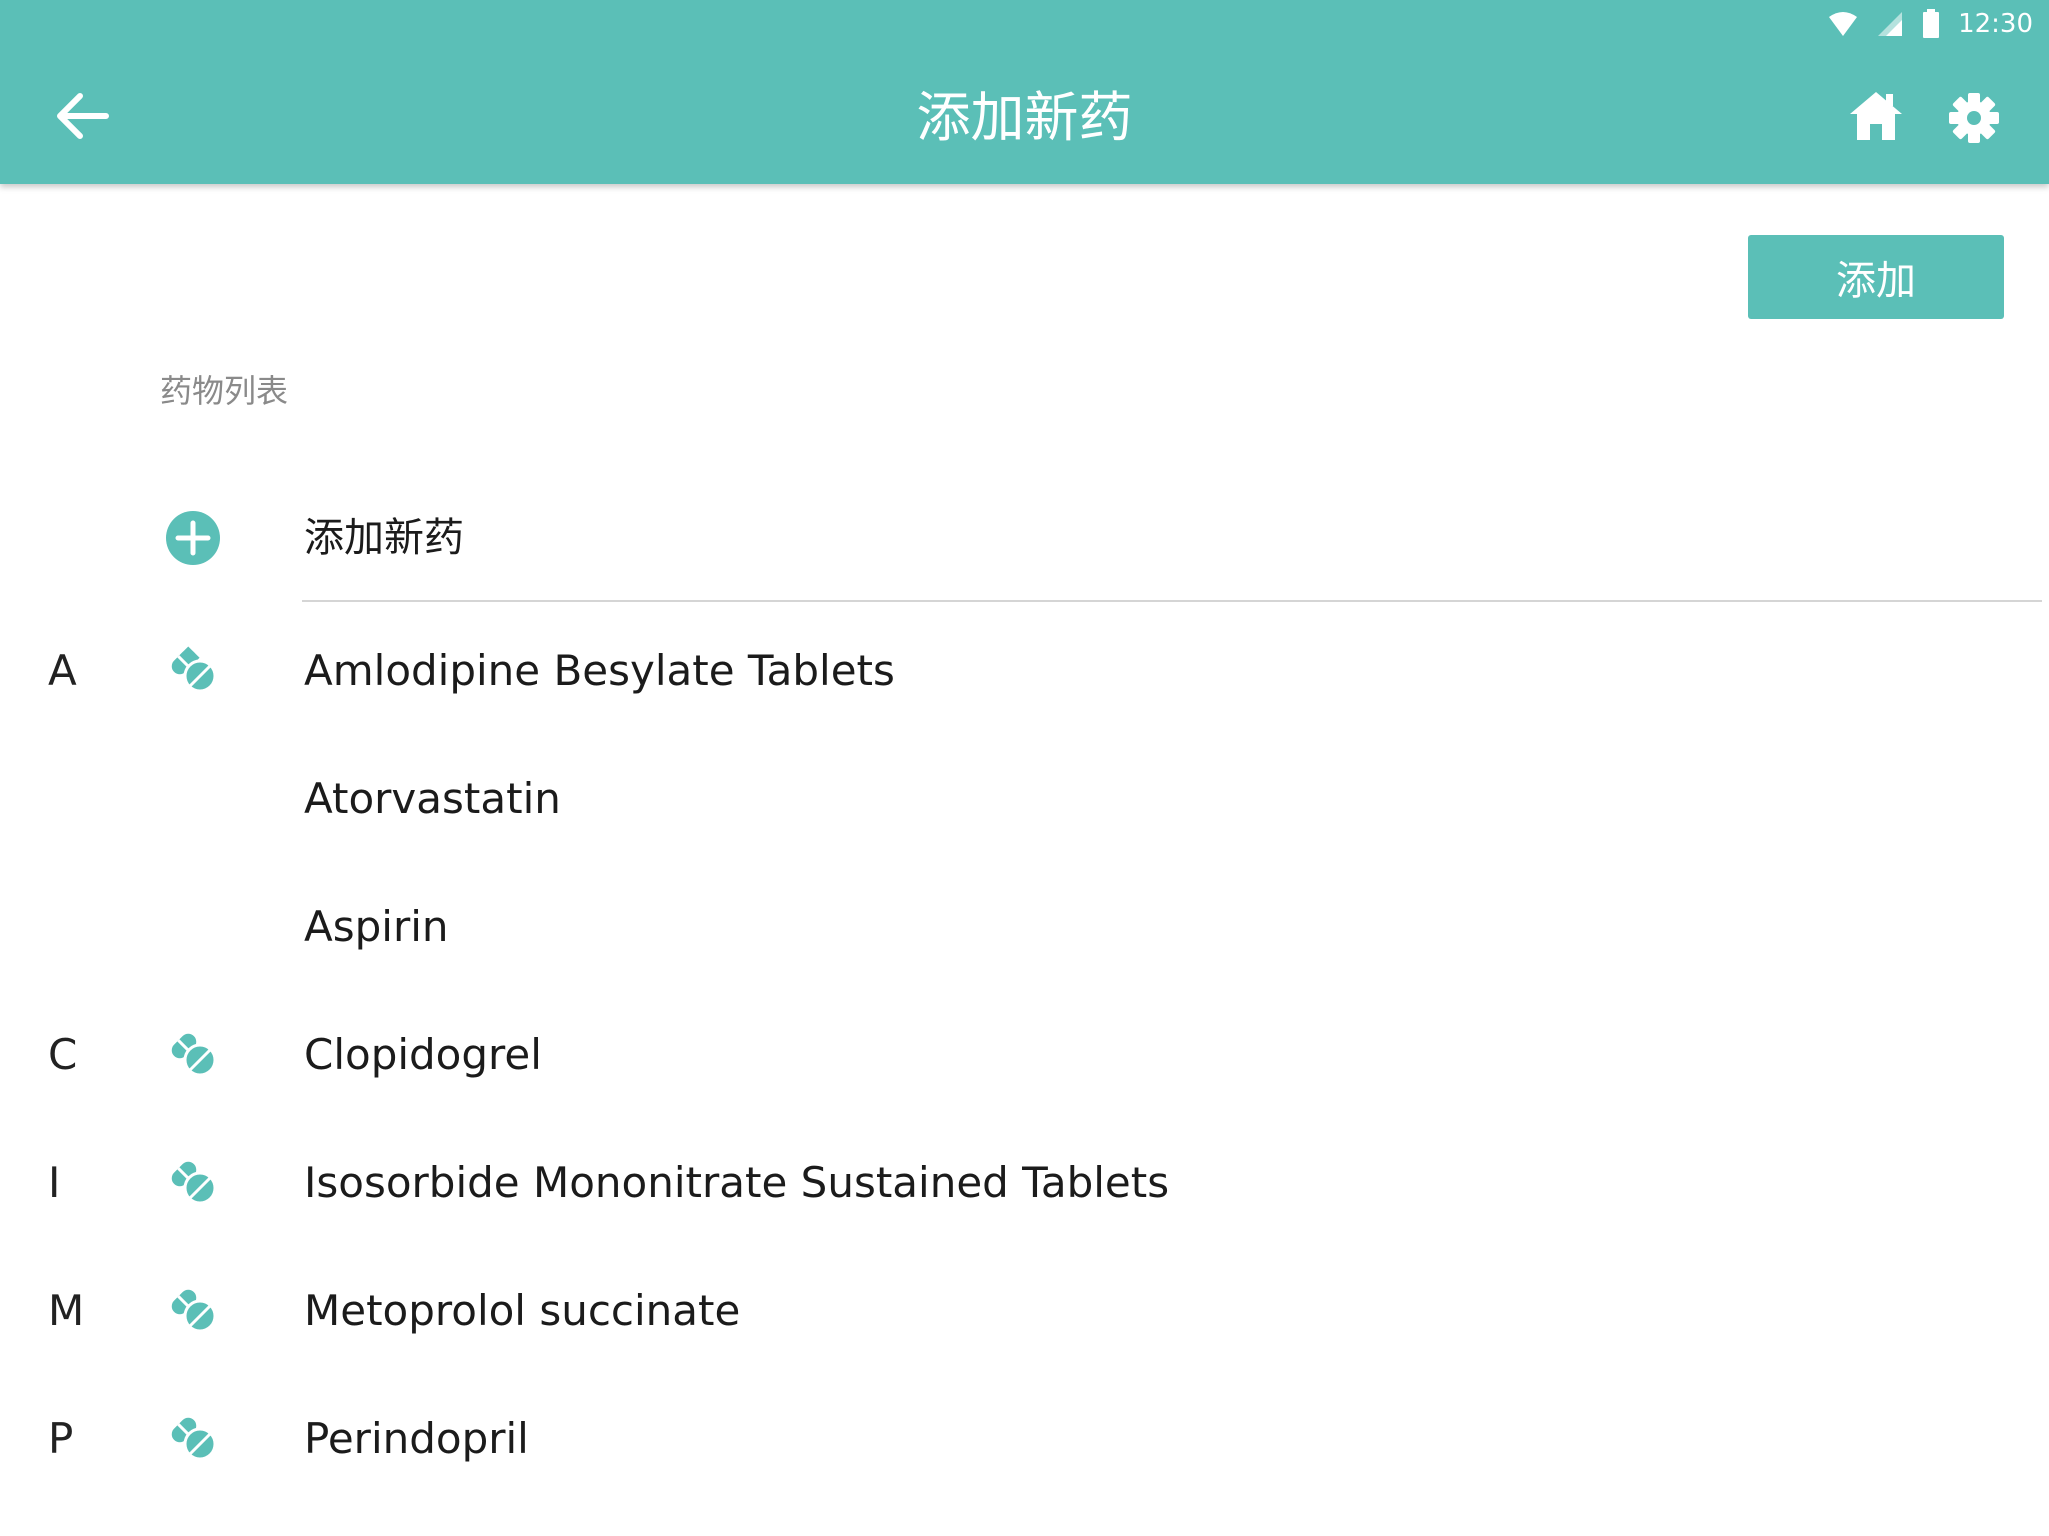 This screenshot has height=1536, width=2049. Describe the element at coordinates (384, 538) in the screenshot. I see `add-new-medication-label: 添加新药` at that location.